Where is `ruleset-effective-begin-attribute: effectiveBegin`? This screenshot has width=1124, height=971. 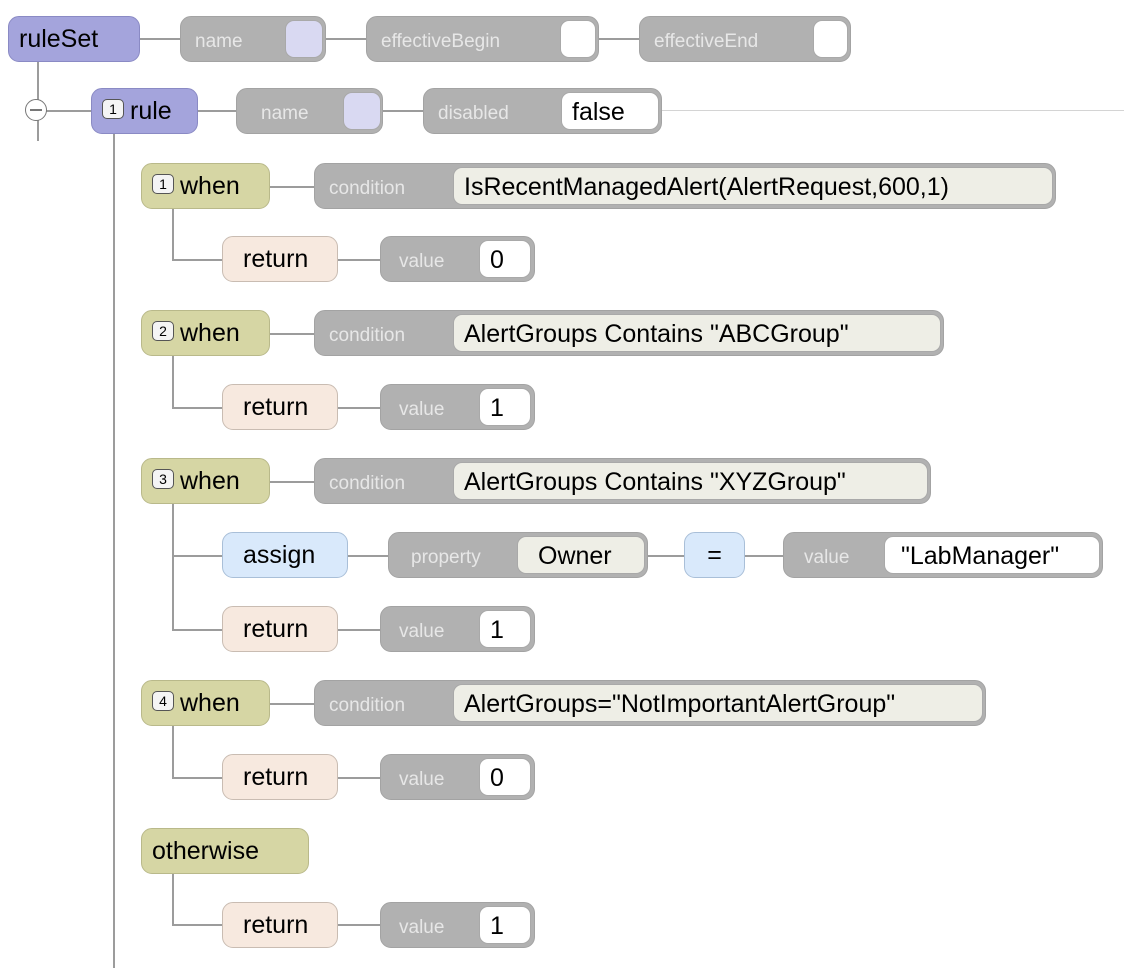
ruleset-effective-begin-attribute: effectiveBegin is located at coordinates (482, 39).